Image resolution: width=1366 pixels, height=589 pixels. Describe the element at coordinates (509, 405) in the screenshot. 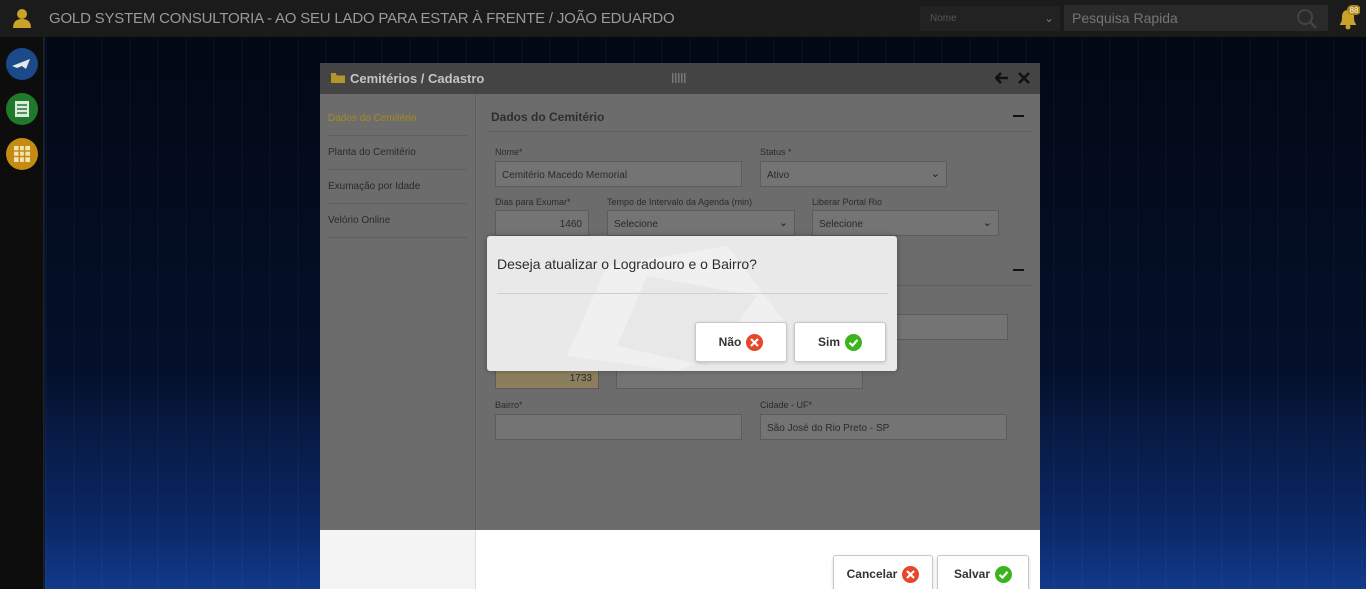

I see `bairro-label: Bairro*` at that location.